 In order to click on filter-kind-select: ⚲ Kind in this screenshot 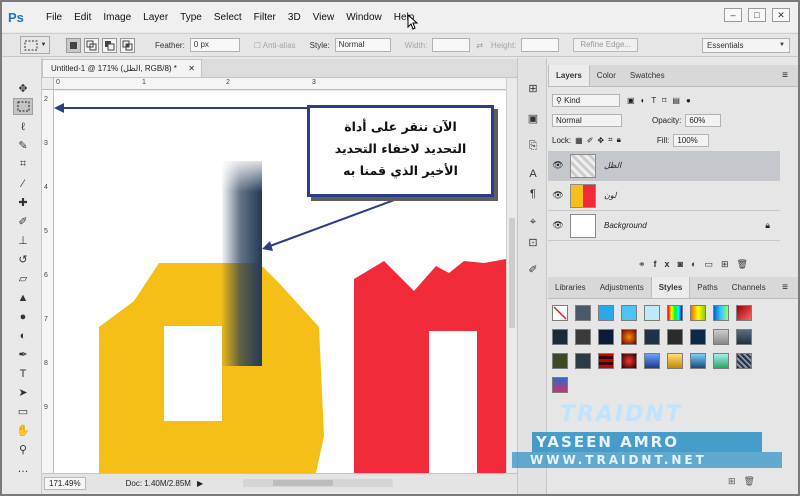, I will do `click(586, 100)`.